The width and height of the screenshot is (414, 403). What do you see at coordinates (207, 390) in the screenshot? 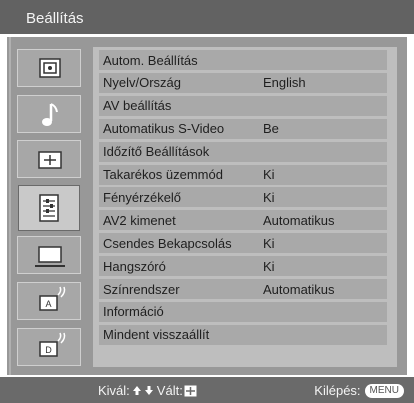
I see `footer-bar: Kivál: Vált: Kilépés: MENU` at bounding box center [207, 390].